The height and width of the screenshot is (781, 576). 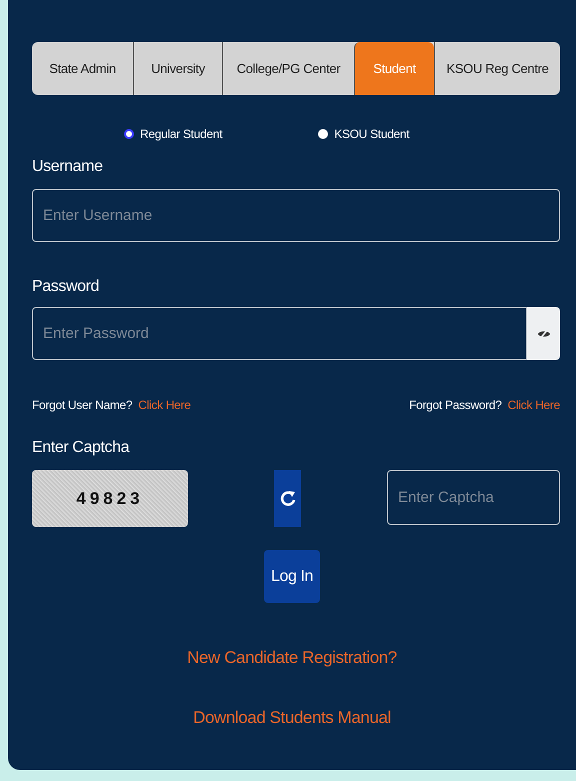 I want to click on forgot-username-text: Forgot User Name?, so click(x=82, y=405).